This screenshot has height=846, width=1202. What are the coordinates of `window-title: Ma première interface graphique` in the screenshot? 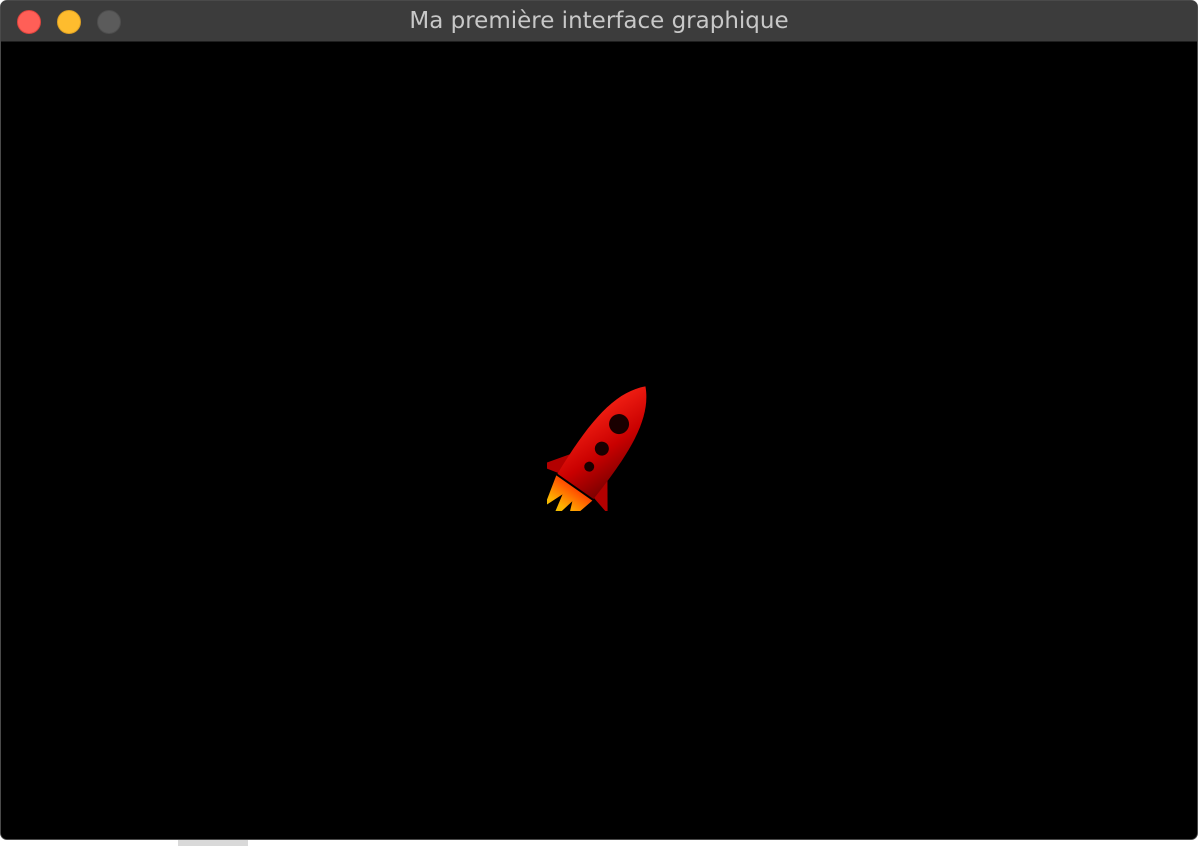 It's located at (599, 21).